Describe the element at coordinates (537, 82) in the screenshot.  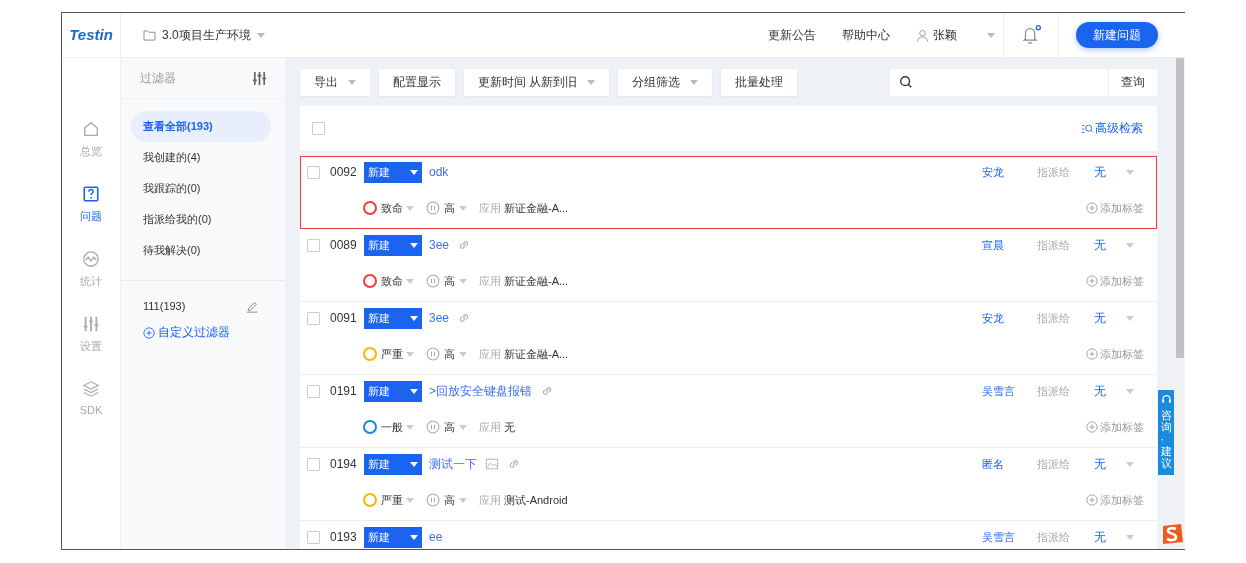
I see `toolbar-button: 更新时间 从新到旧` at that location.